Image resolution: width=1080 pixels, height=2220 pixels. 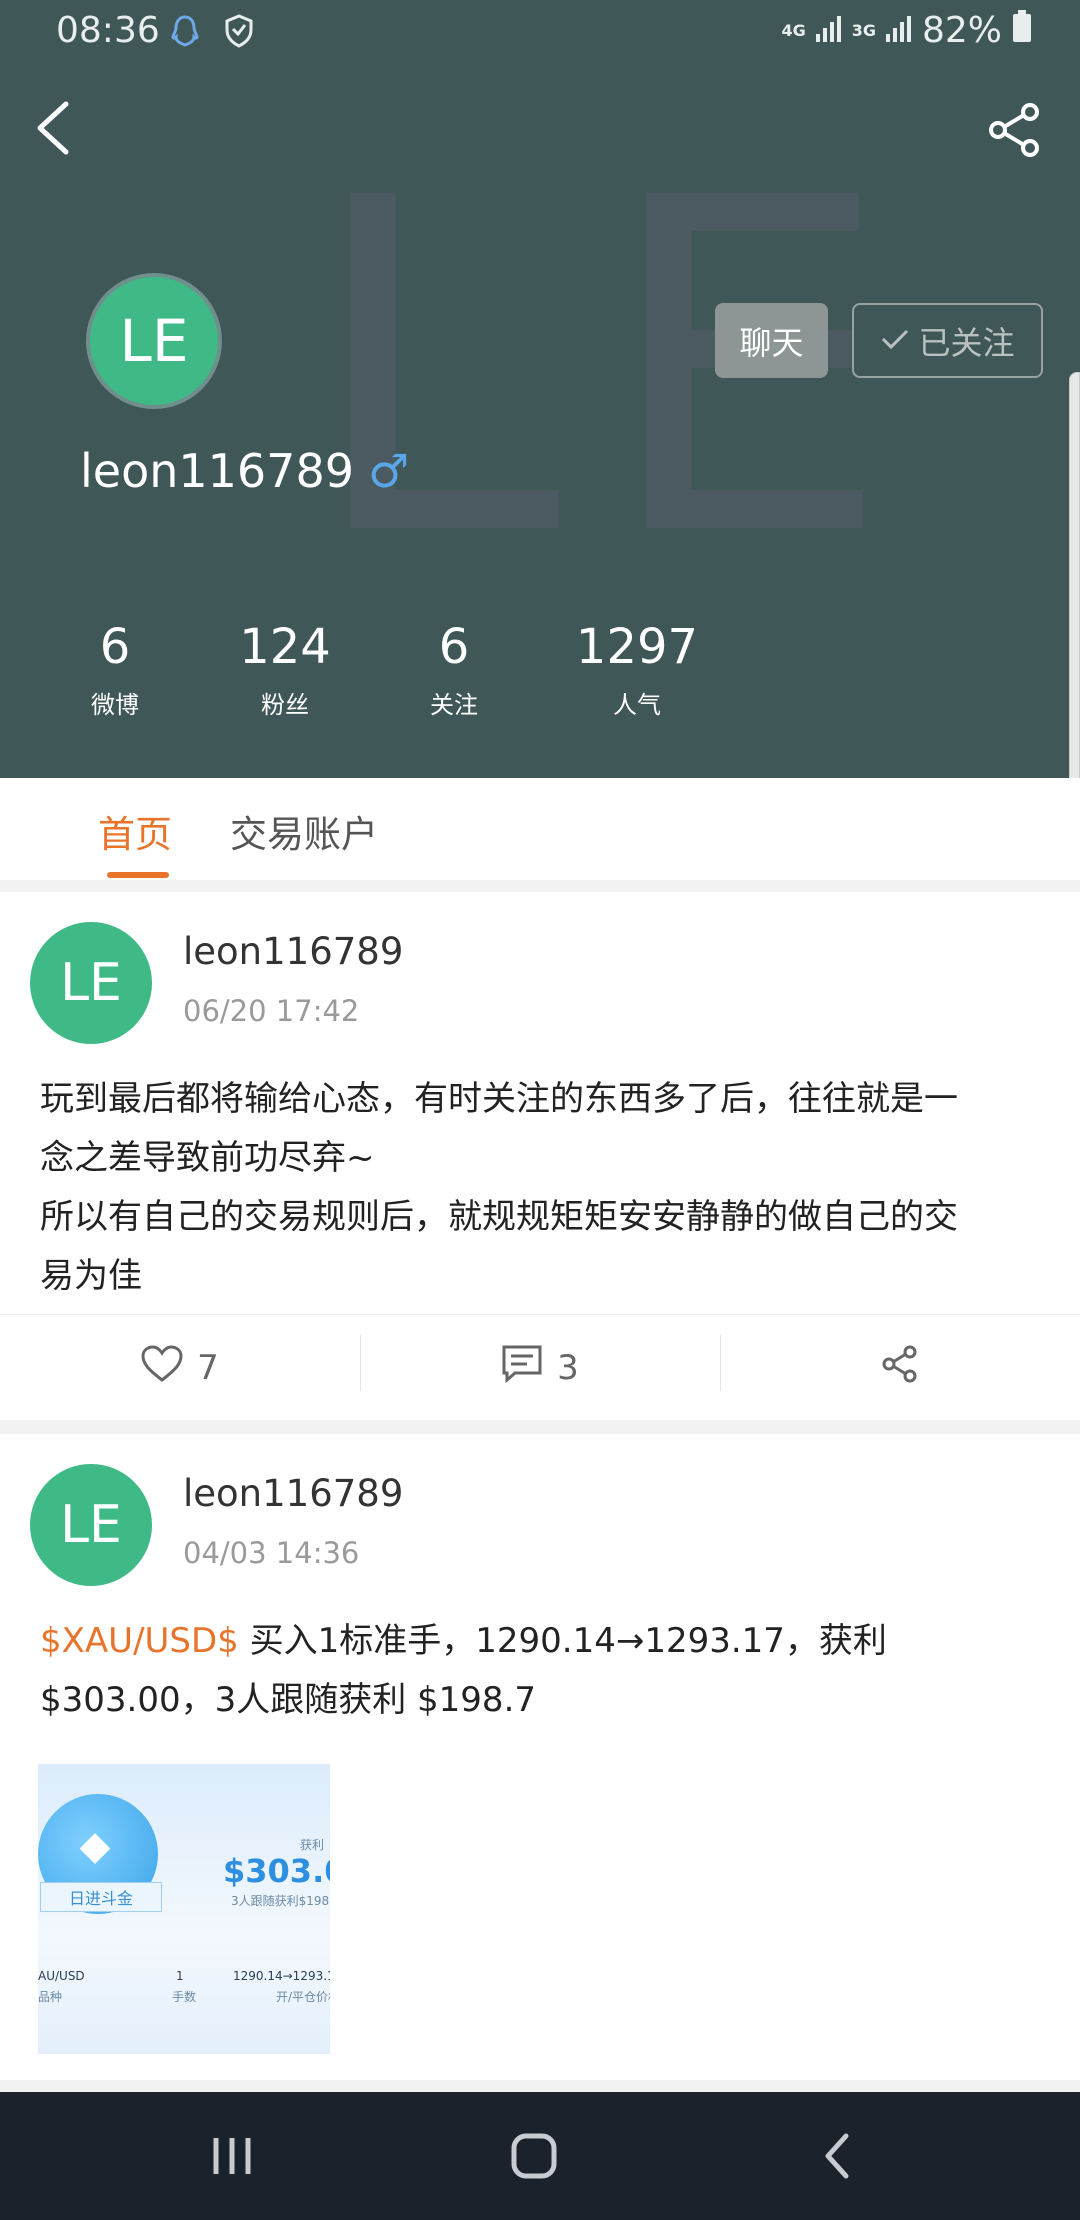 What do you see at coordinates (50, 1997) in the screenshot?
I see `image-symbol-label: 品种` at bounding box center [50, 1997].